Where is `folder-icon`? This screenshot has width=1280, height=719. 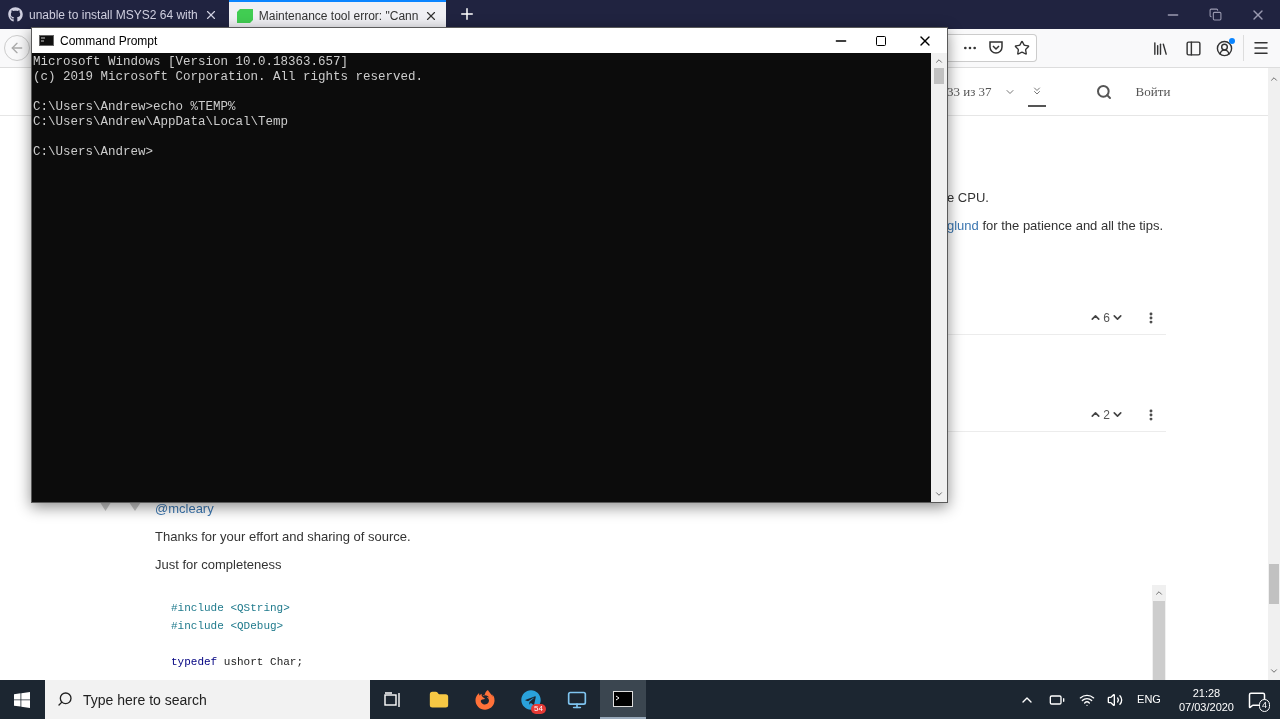
folder-icon is located at coordinates (439, 699).